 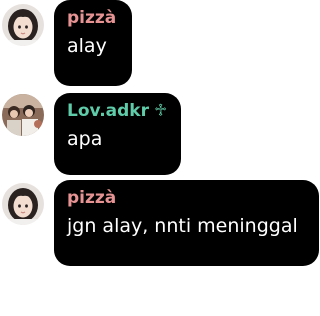 What do you see at coordinates (108, 111) in the screenshot?
I see `sender-name-text: Lov.adkr` at bounding box center [108, 111].